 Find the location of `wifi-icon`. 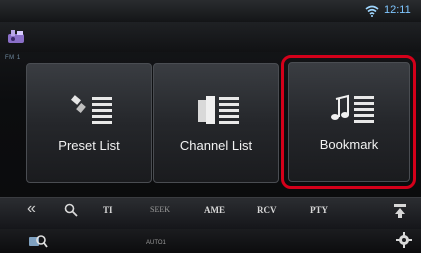

wifi-icon is located at coordinates (372, 11).